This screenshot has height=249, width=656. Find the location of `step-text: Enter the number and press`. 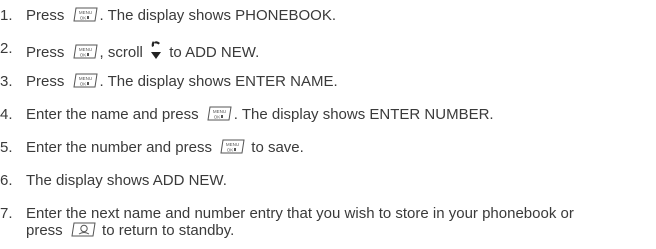

step-text: Enter the number and press is located at coordinates (119, 147).